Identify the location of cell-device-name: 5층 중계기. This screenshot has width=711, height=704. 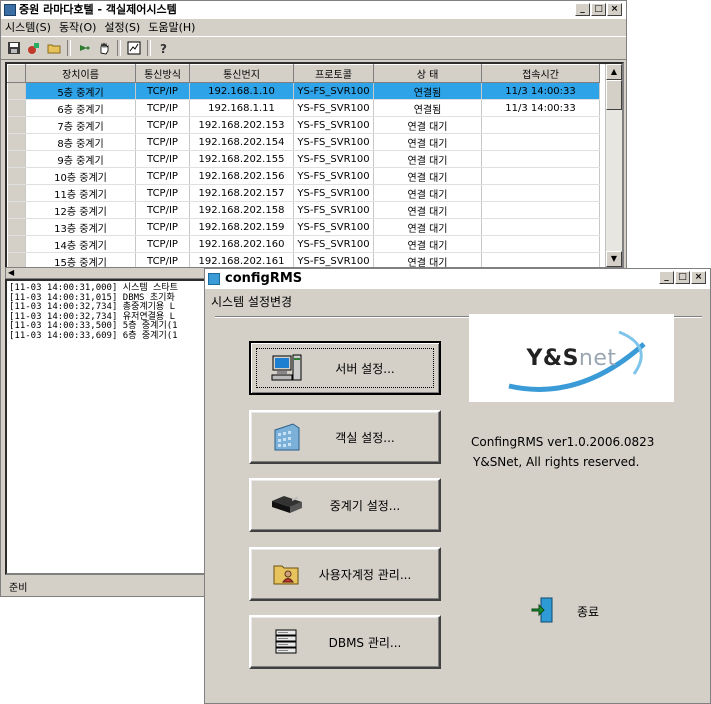
(80, 91).